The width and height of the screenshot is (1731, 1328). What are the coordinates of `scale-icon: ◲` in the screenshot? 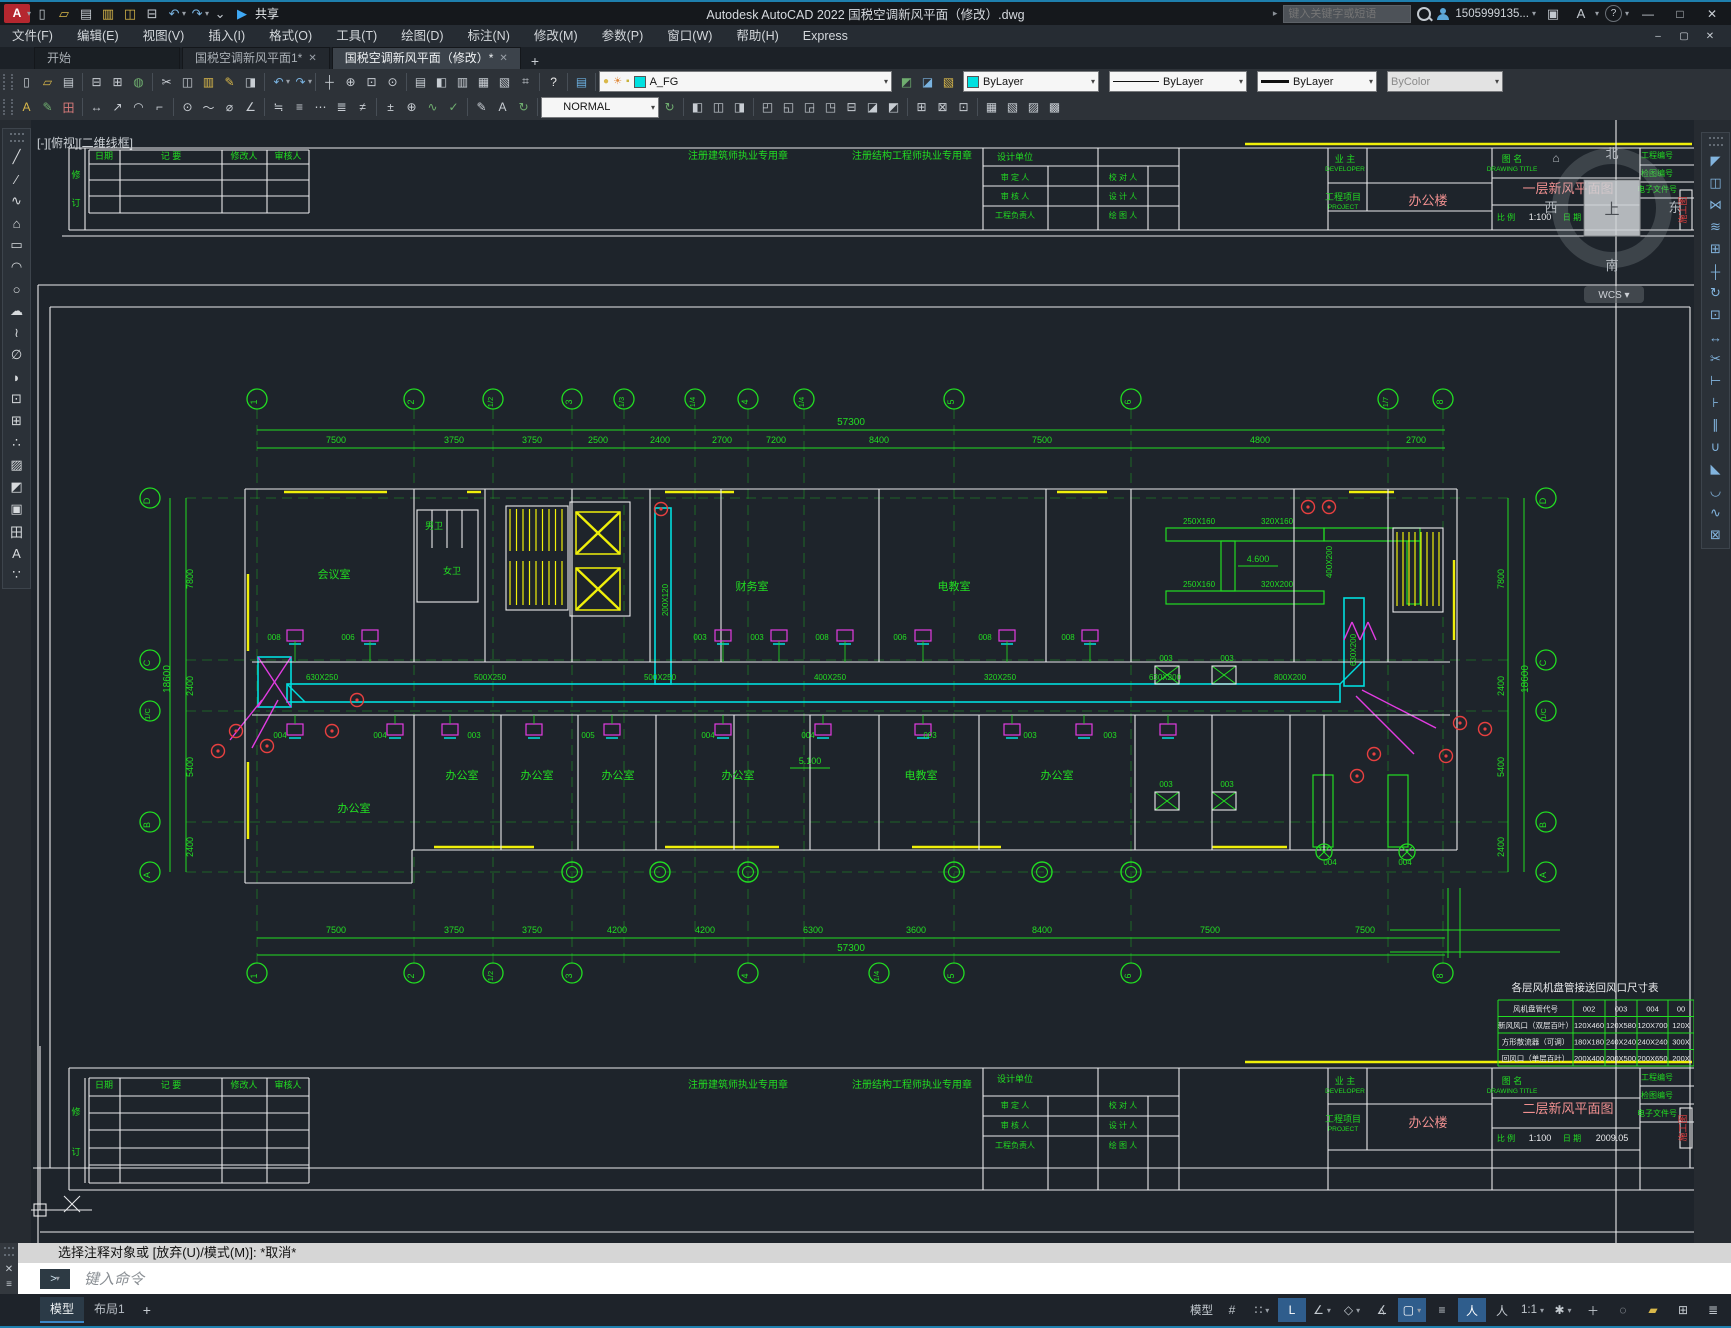 It's located at (809, 107).